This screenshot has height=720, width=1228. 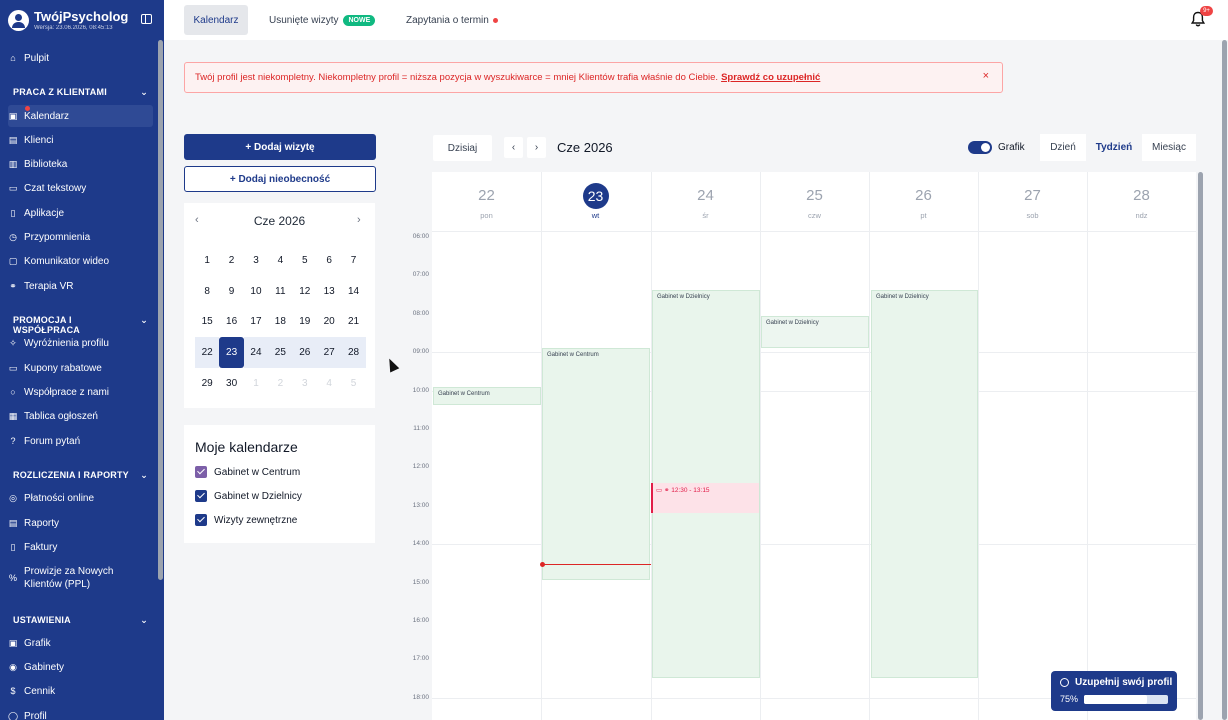 I want to click on mini-calendar-day: 12, so click(x=305, y=291).